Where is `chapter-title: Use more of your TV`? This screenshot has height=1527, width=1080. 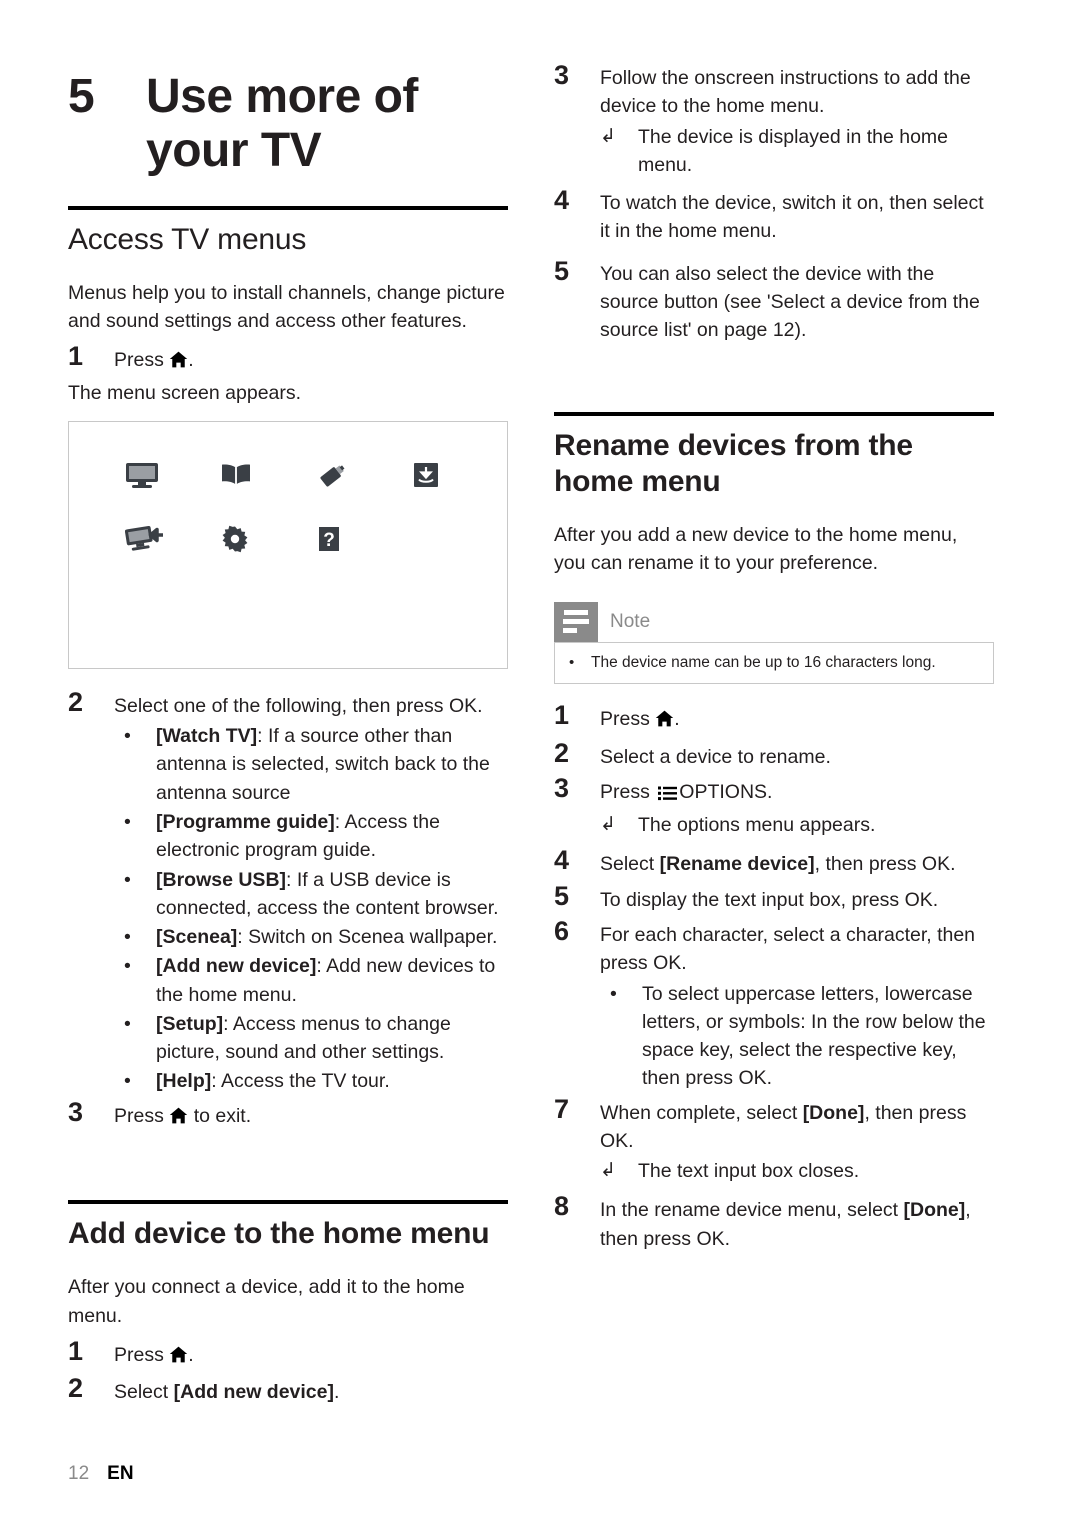 chapter-title: Use more of your TV is located at coordinates (282, 124).